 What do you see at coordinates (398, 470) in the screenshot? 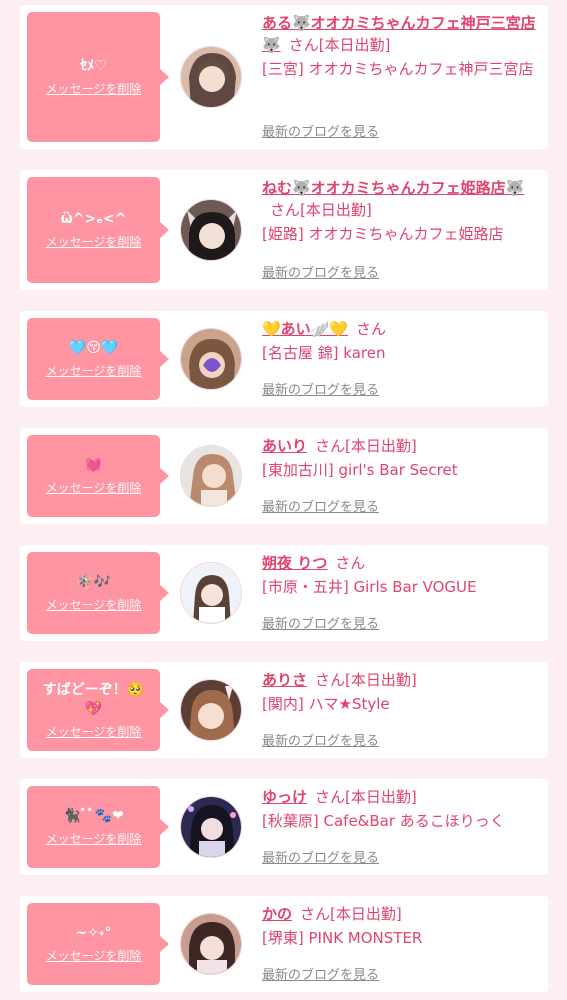
I see `shop-name: girl's Bar Secret` at bounding box center [398, 470].